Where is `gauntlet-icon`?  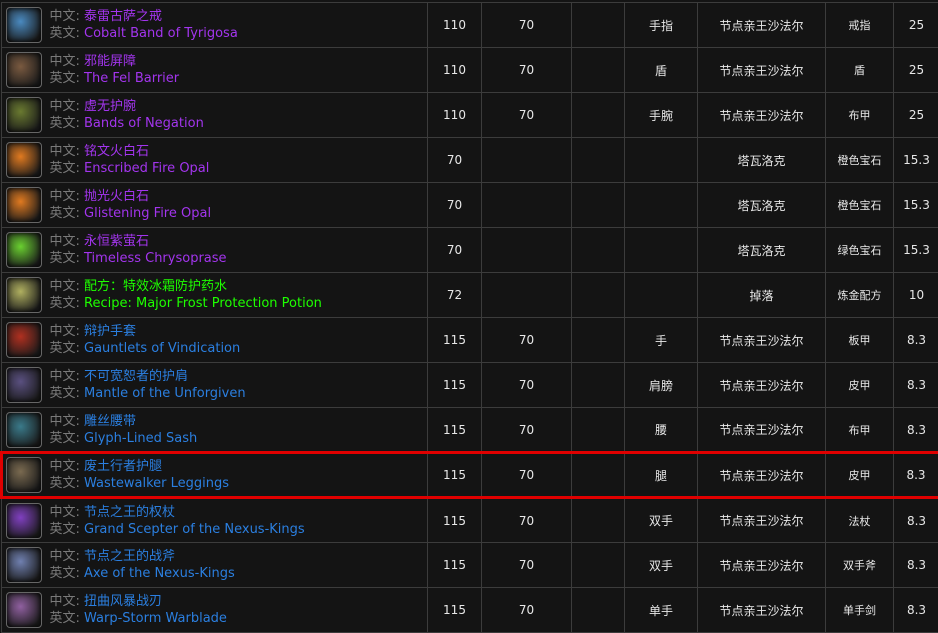
gauntlet-icon is located at coordinates (24, 340).